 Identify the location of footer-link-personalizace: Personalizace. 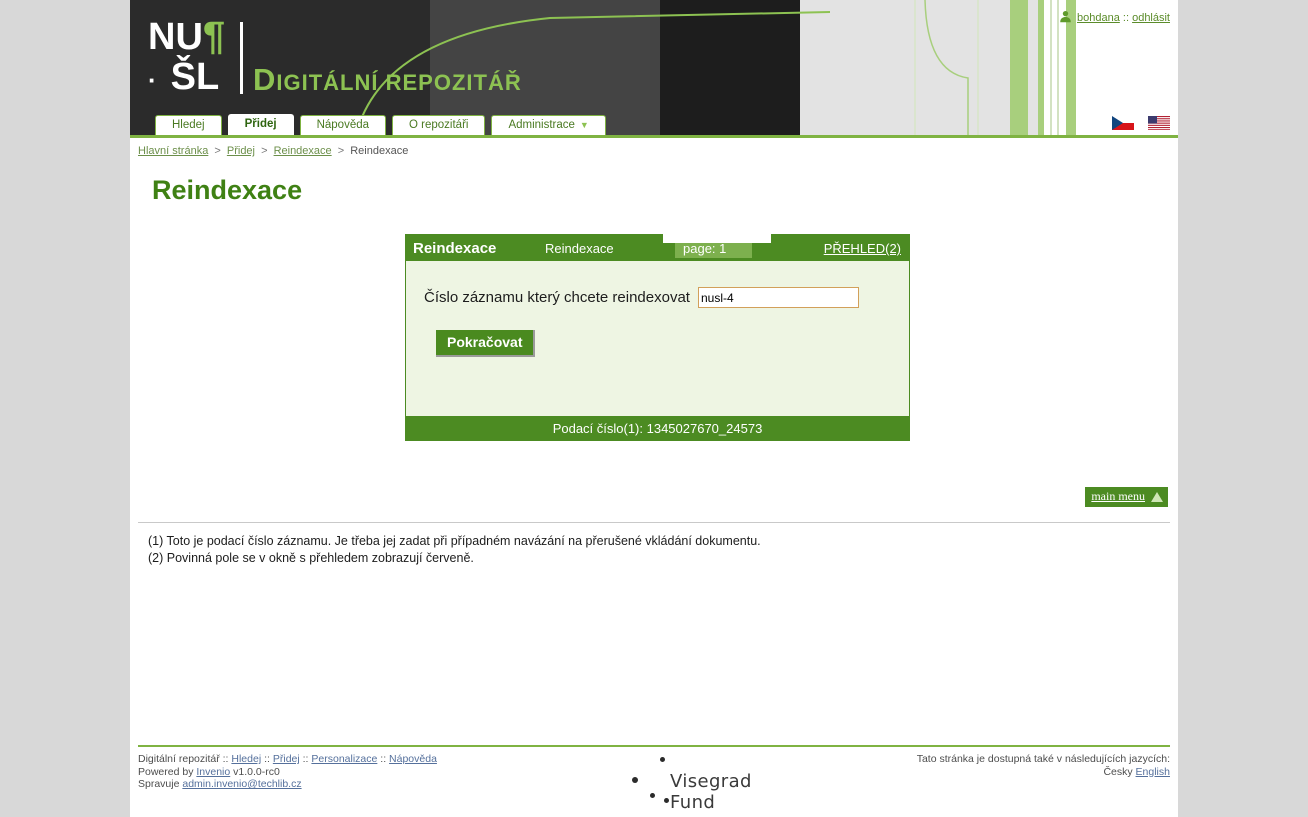
(344, 759).